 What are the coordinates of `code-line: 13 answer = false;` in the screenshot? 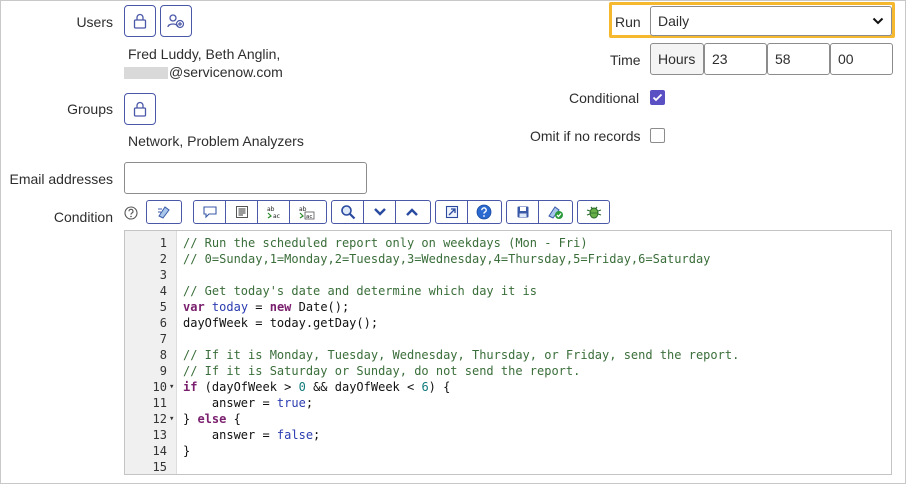 It's located at (508, 435).